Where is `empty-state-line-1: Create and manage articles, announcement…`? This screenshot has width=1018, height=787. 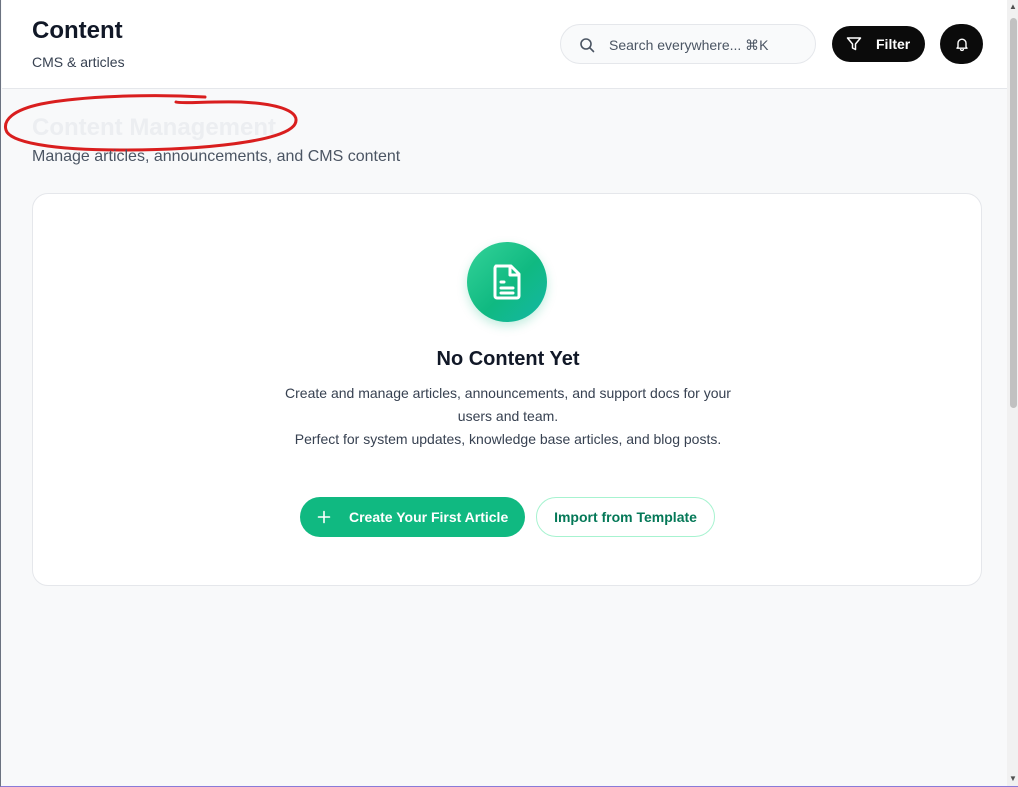
empty-state-line-1: Create and manage articles, announcement… is located at coordinates (508, 404).